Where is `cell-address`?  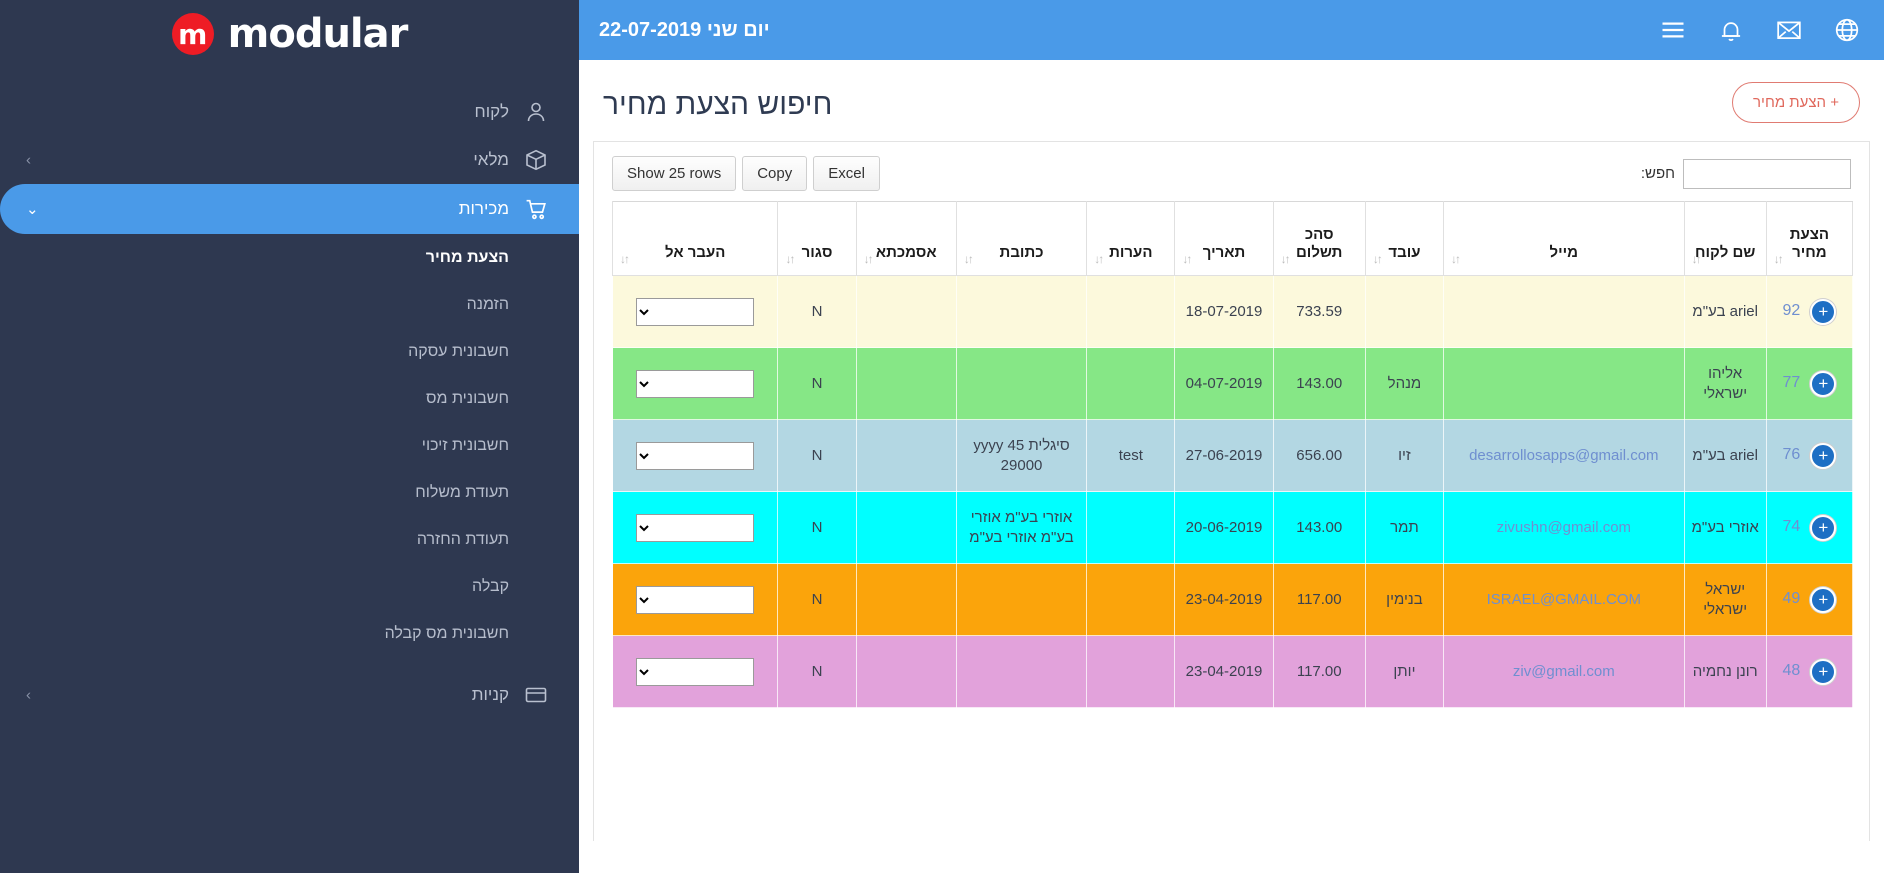 cell-address is located at coordinates (1021, 311).